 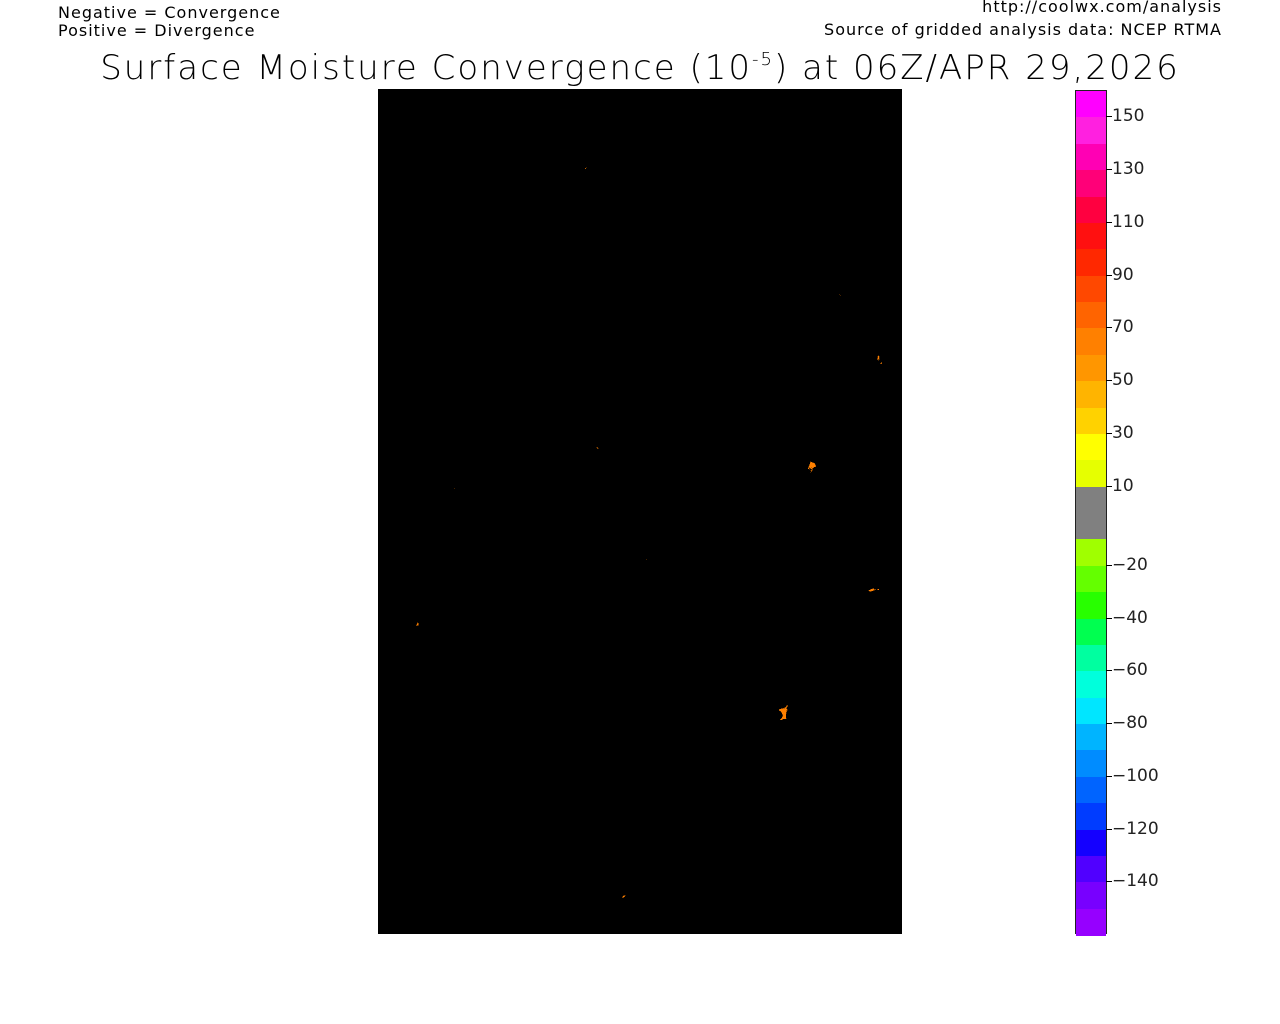 I want to click on colorbar-label: −60, so click(x=1130, y=670).